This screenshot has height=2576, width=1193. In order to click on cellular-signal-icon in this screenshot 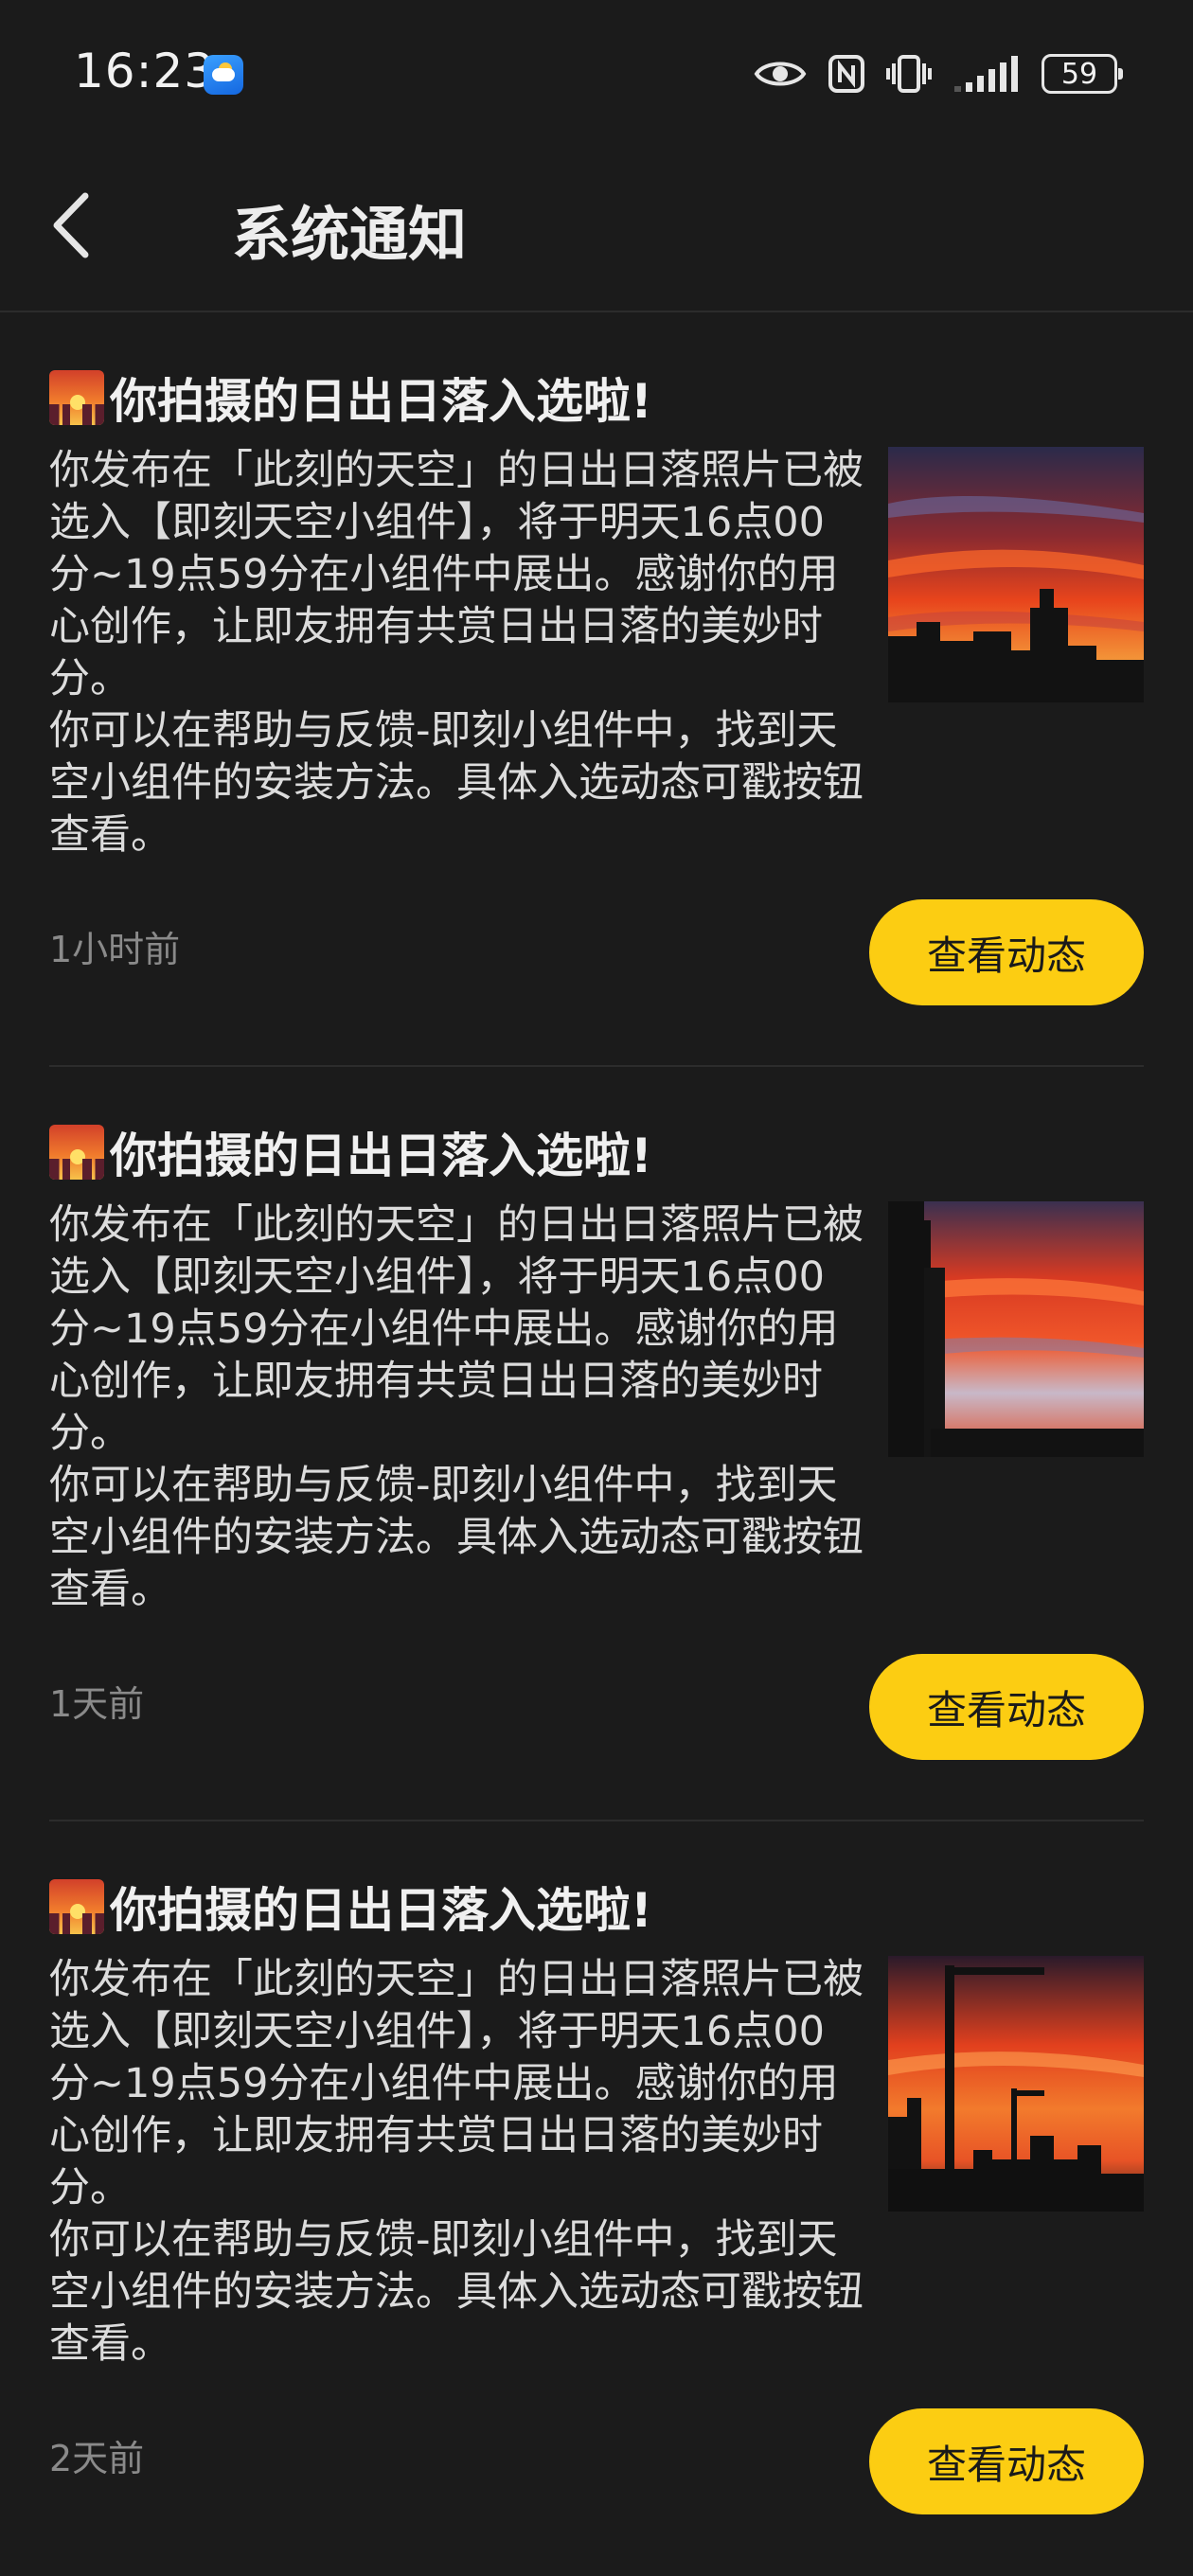, I will do `click(986, 74)`.